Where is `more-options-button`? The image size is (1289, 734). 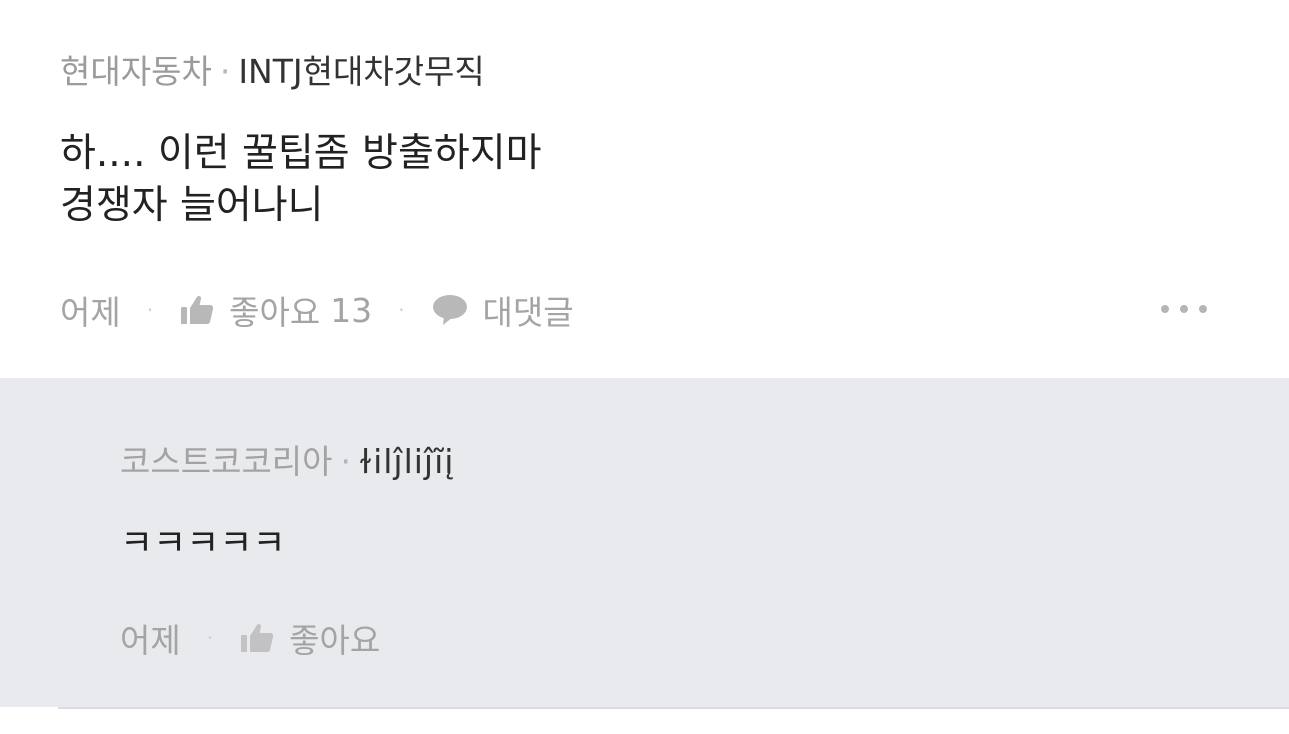
more-options-button is located at coordinates (1184, 310).